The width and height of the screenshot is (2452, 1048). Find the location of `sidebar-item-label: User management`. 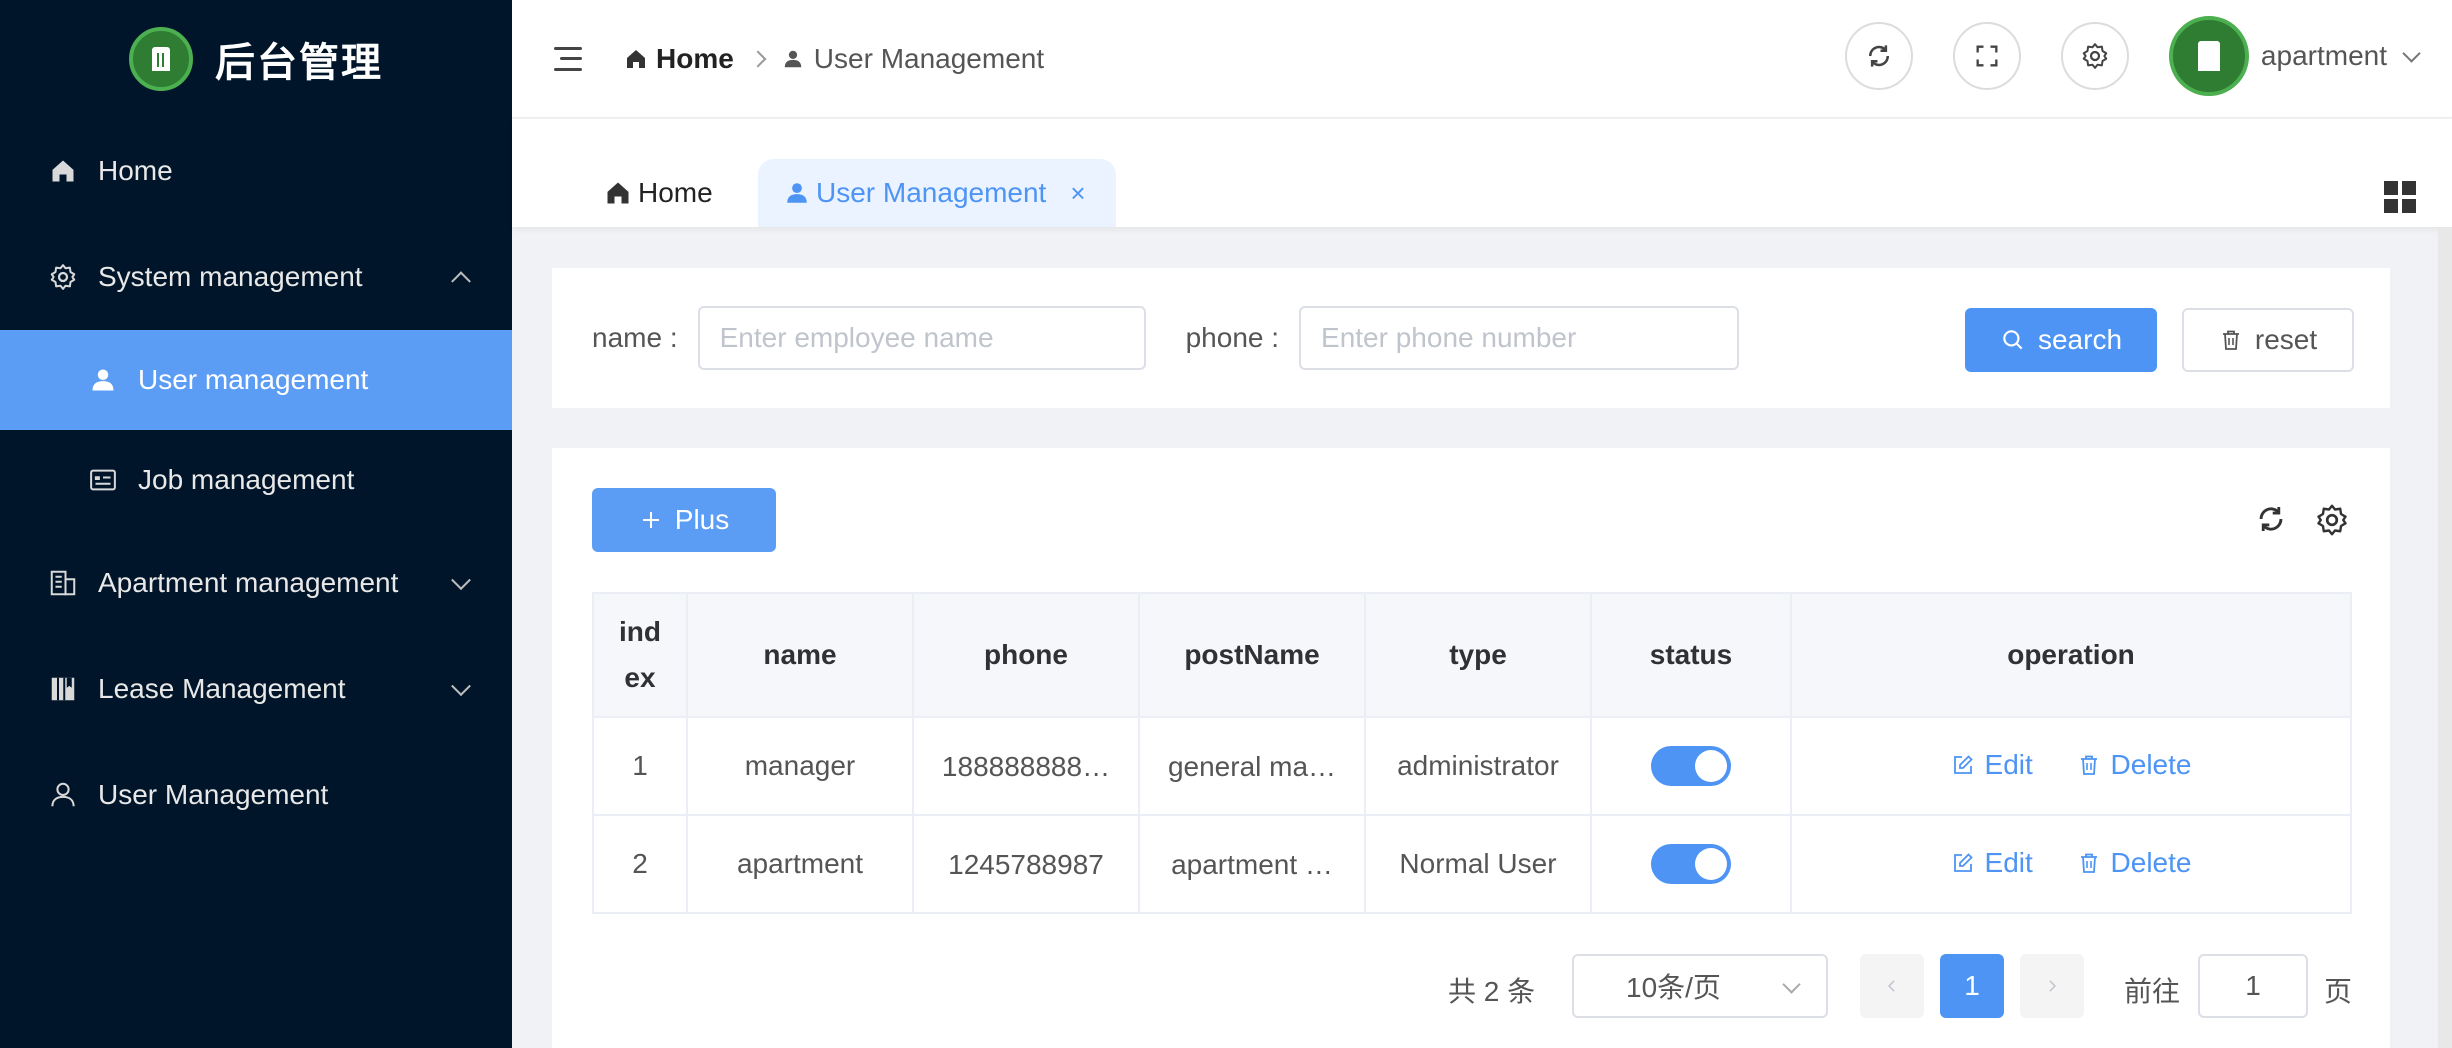

sidebar-item-label: User management is located at coordinates (253, 379).